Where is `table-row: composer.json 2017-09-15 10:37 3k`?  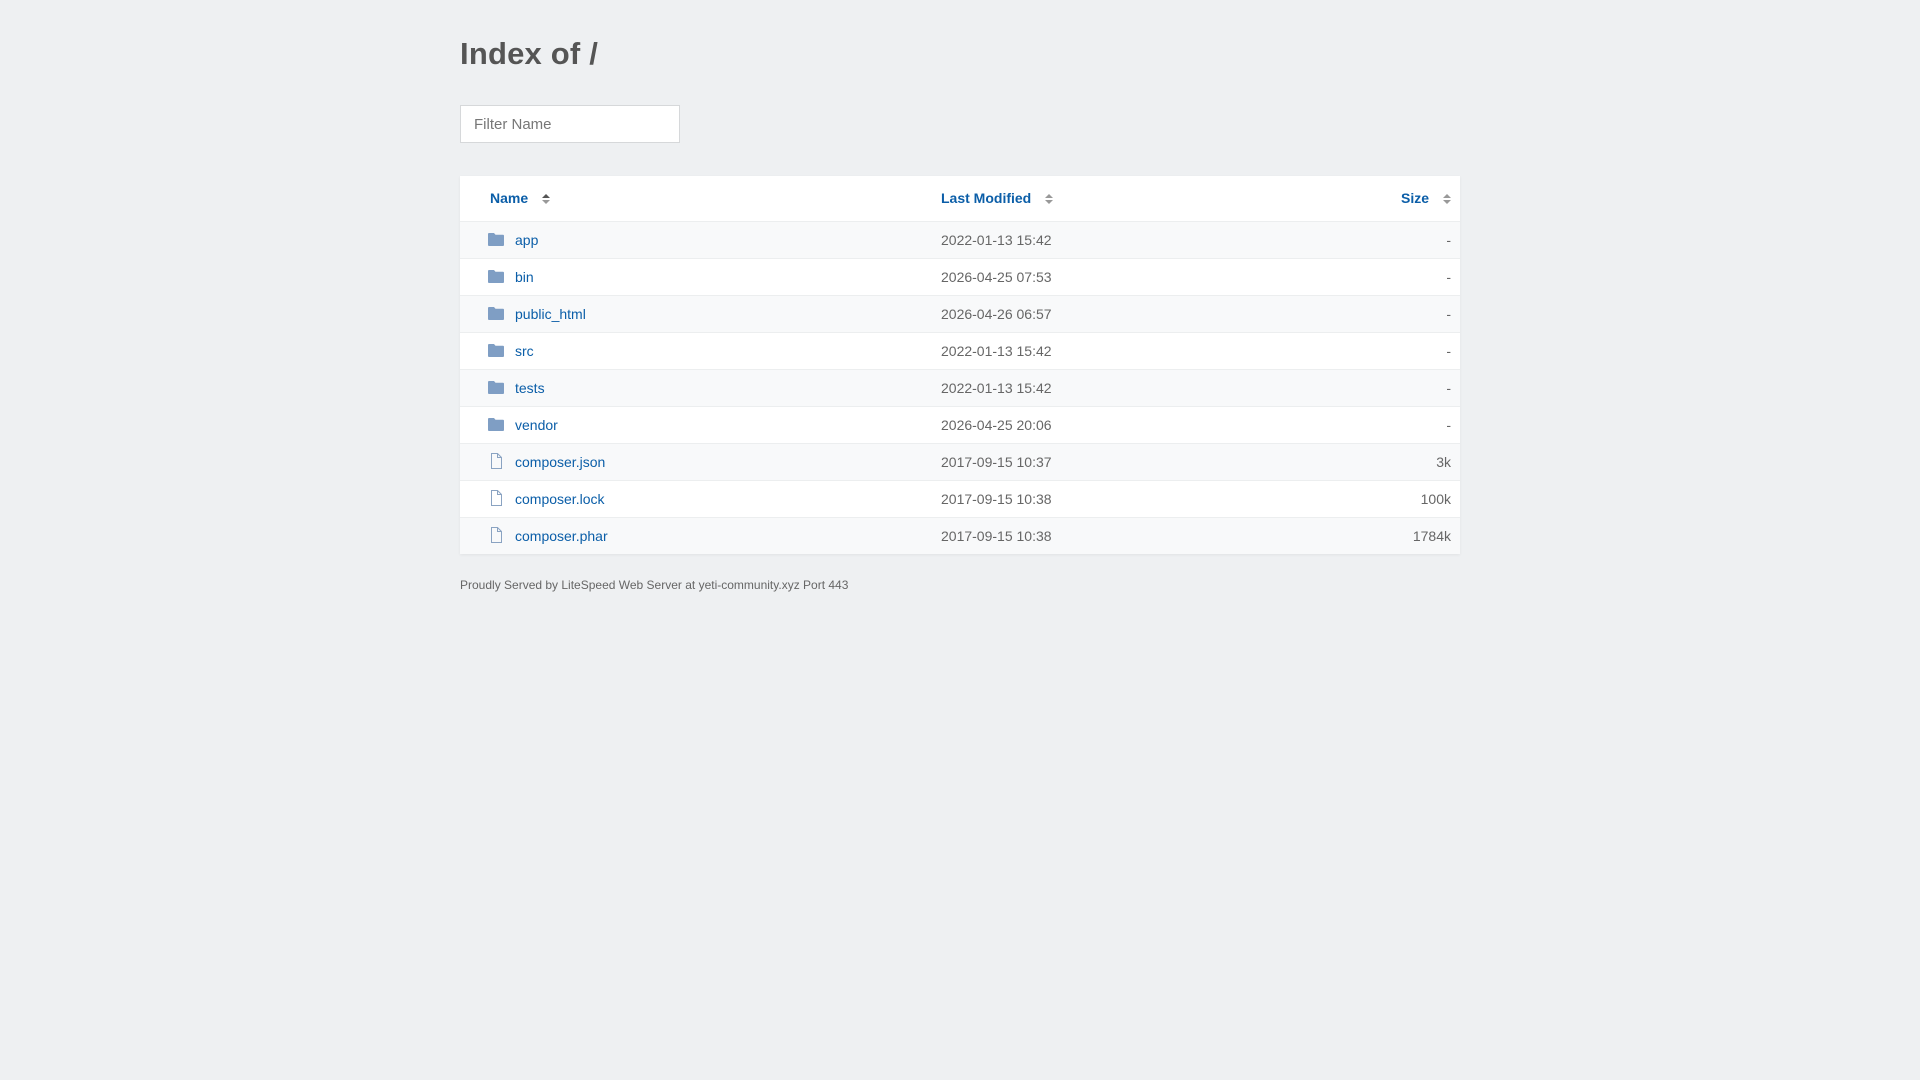
table-row: composer.json 2017-09-15 10:37 3k is located at coordinates (960, 462).